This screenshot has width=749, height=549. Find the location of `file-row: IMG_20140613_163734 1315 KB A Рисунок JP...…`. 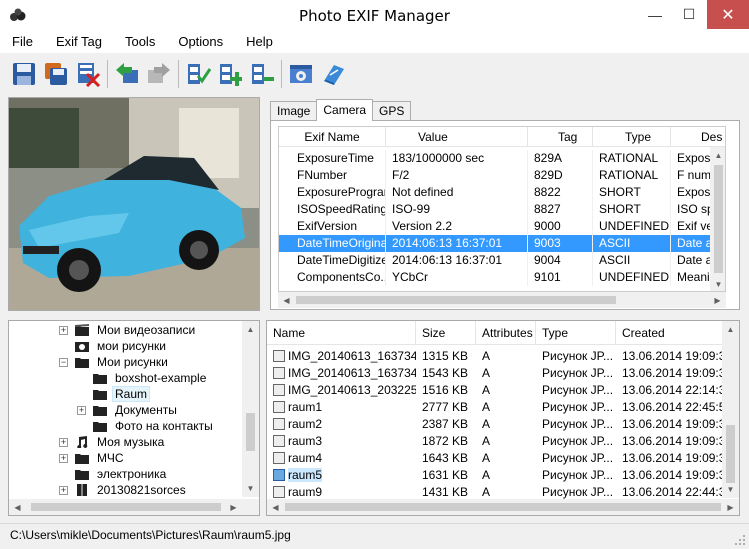

file-row: IMG_20140613_163734 1315 KB A Рисунок JP...… is located at coordinates (495, 356).